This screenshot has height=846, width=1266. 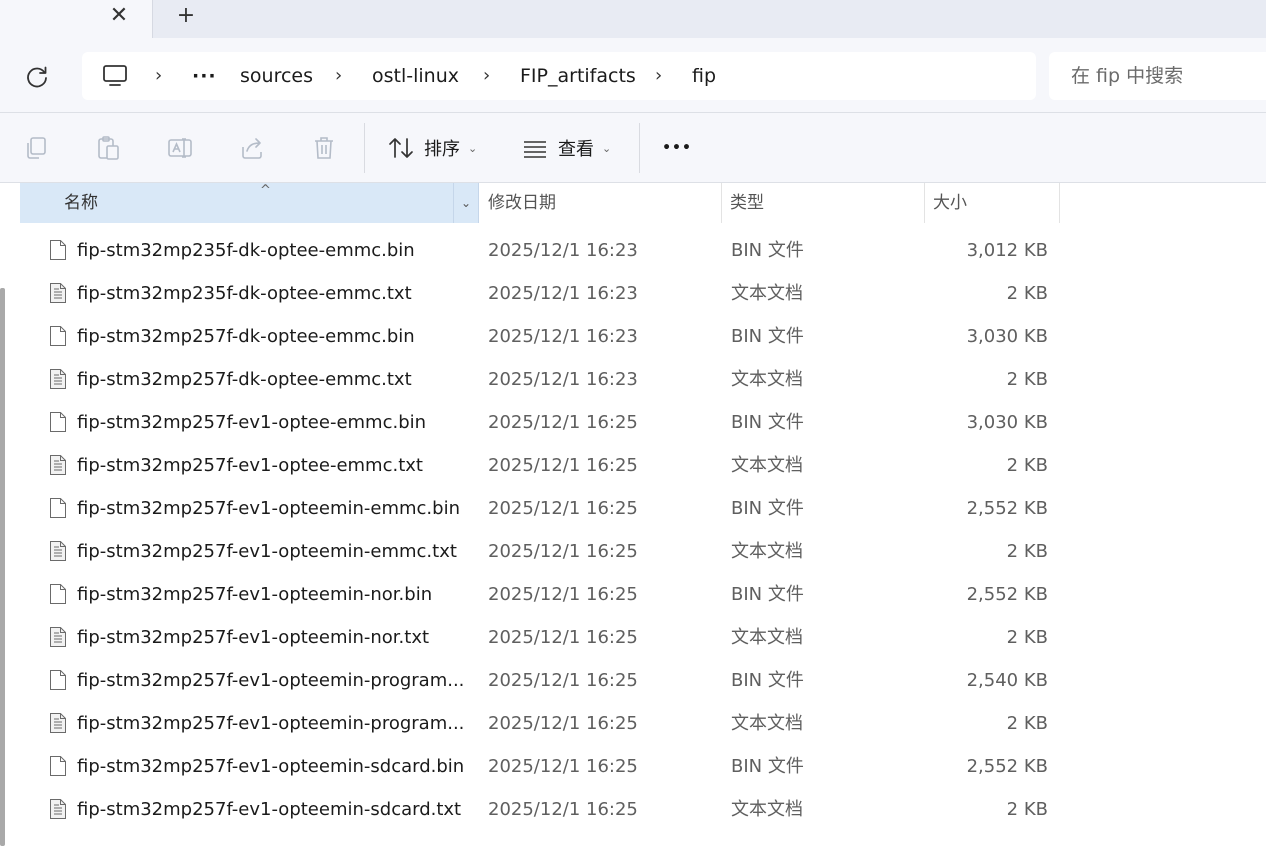 I want to click on sort-button: 排序 ⌄, so click(x=432, y=148).